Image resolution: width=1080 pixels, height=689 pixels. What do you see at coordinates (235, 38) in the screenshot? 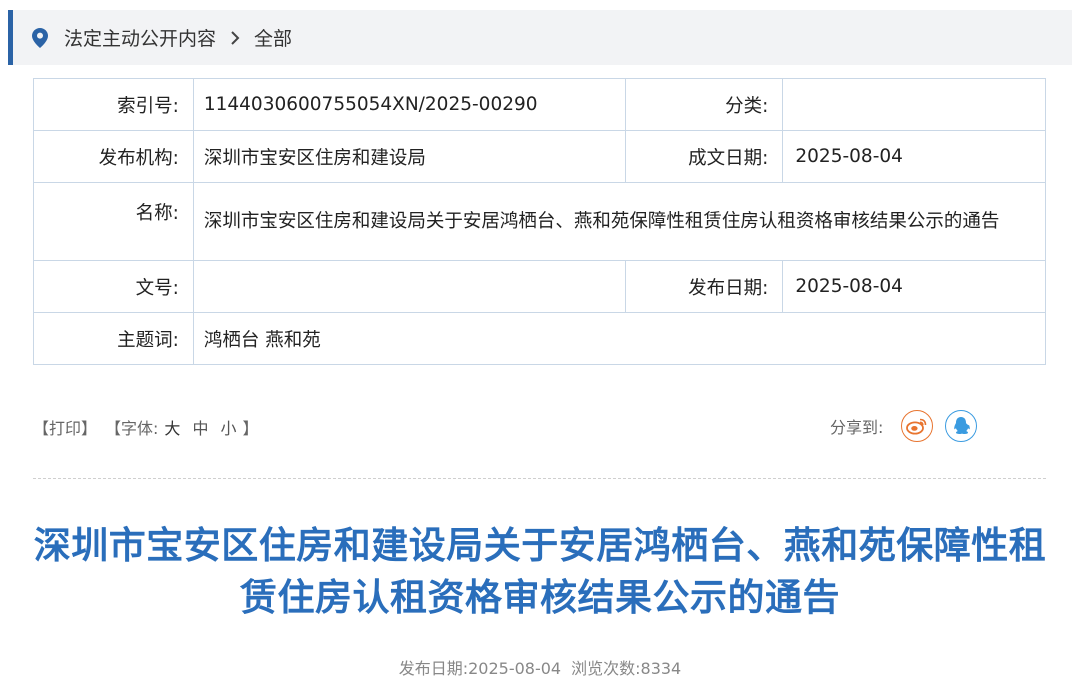
I see `chevron-right-icon` at bounding box center [235, 38].